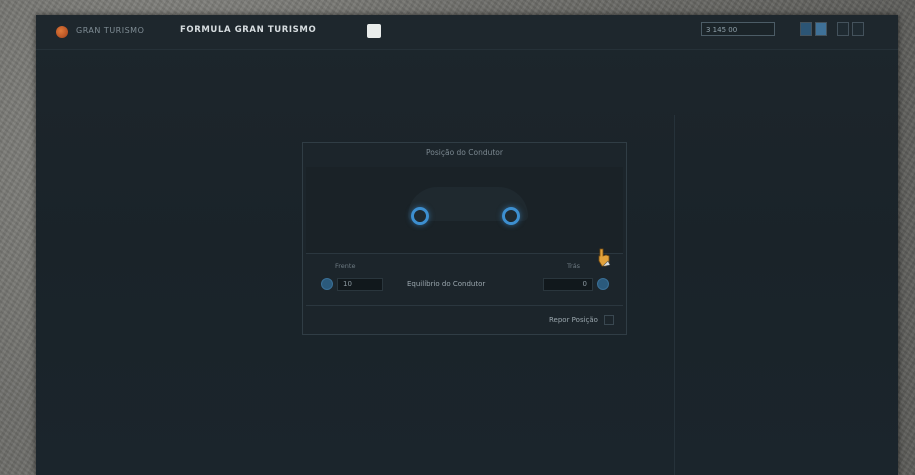 Image resolution: width=915 pixels, height=475 pixels. I want to click on reset-label: Repor Posição, so click(573, 320).